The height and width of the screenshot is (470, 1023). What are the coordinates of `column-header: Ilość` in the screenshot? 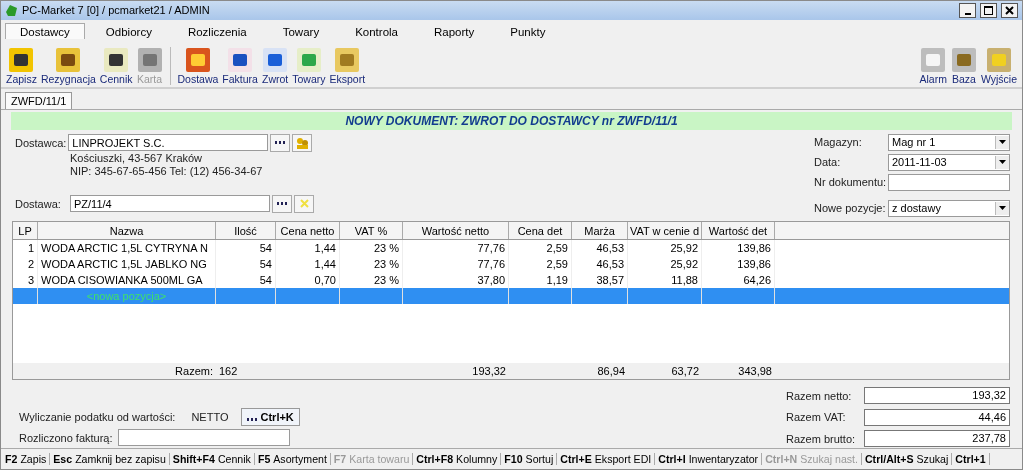 It's located at (246, 231).